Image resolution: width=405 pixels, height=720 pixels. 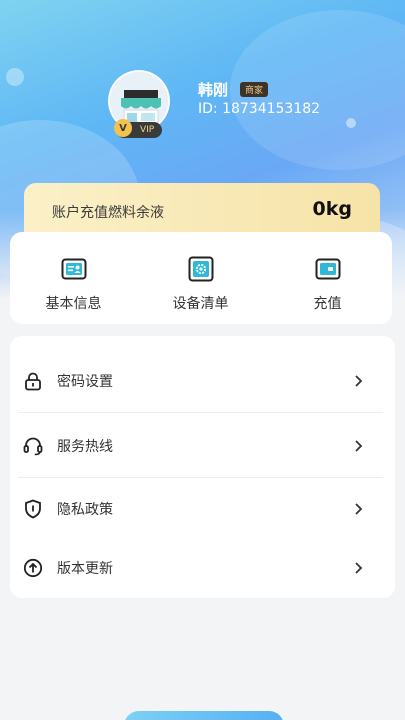 I want to click on menu-item-version-update: 版本更新, so click(x=202, y=568).